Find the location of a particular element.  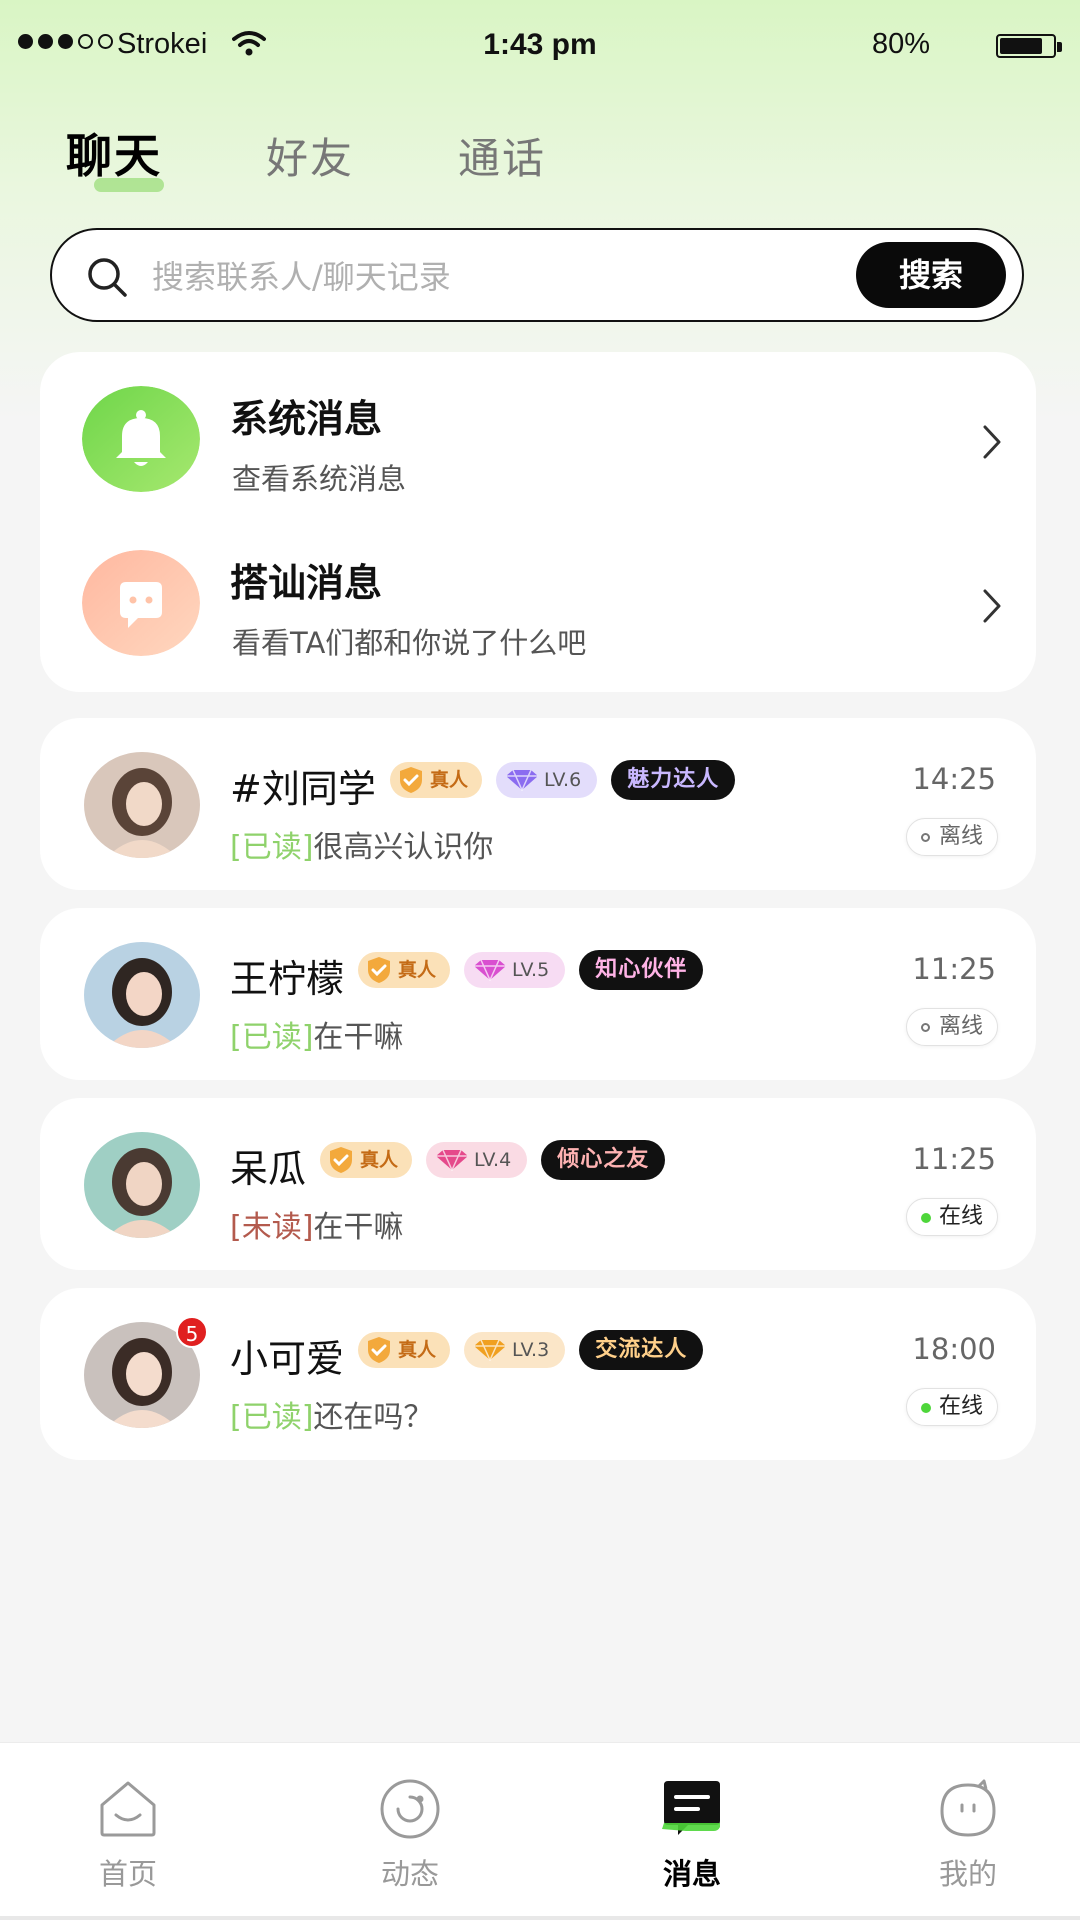

chat-list-item: 小可爱 真人 LV.3 交流达人 18:00 [已读]还在吗？ 在线 5 is located at coordinates (538, 1374).